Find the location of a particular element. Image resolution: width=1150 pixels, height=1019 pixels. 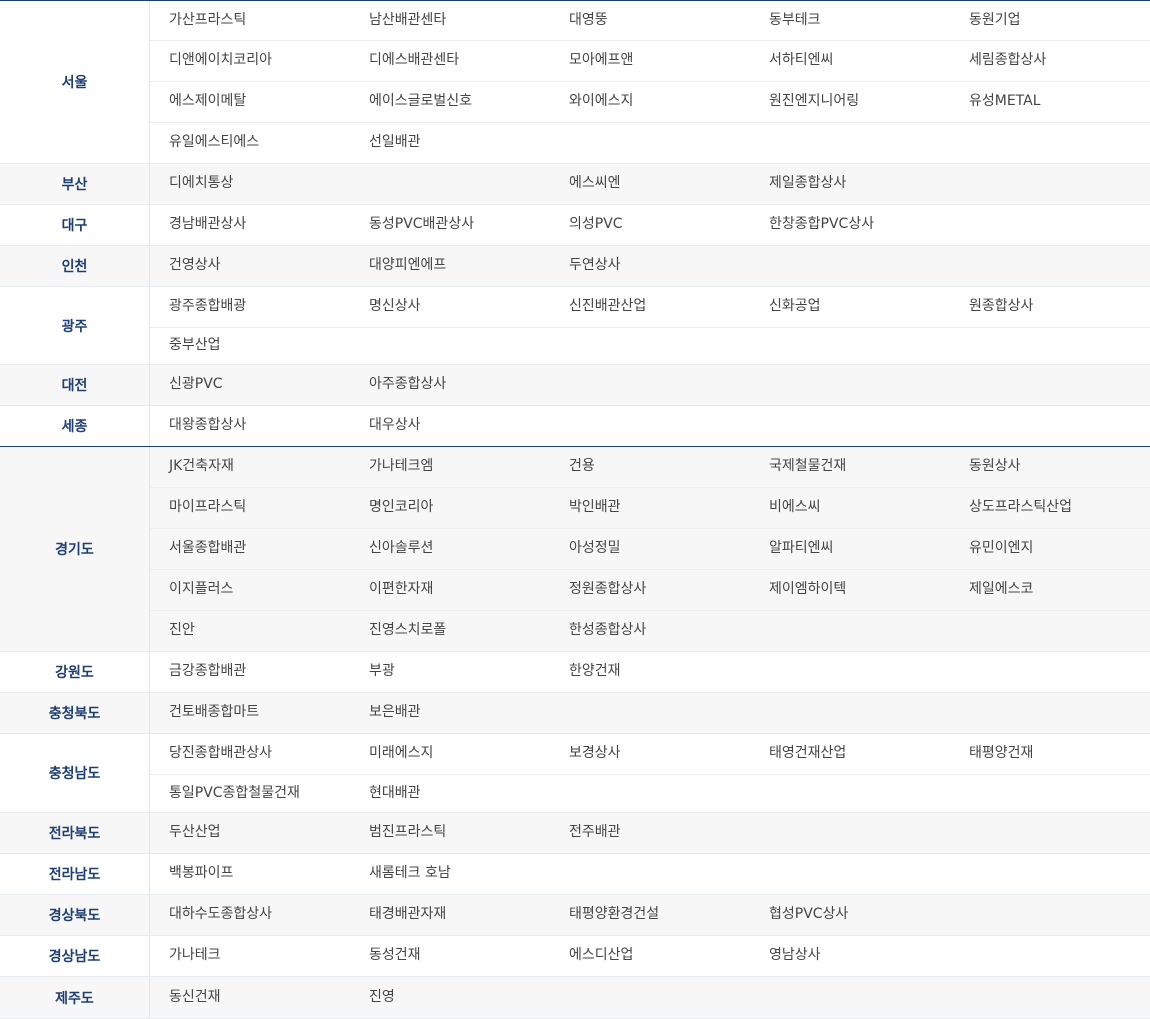

region-block: 전라북도 두산산업 범진프라스틱 전주배관 is located at coordinates (575, 833).